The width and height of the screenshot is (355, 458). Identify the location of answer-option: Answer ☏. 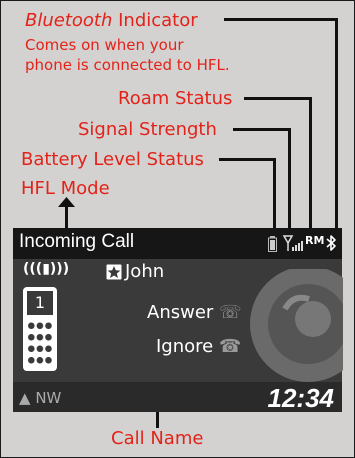
(194, 312).